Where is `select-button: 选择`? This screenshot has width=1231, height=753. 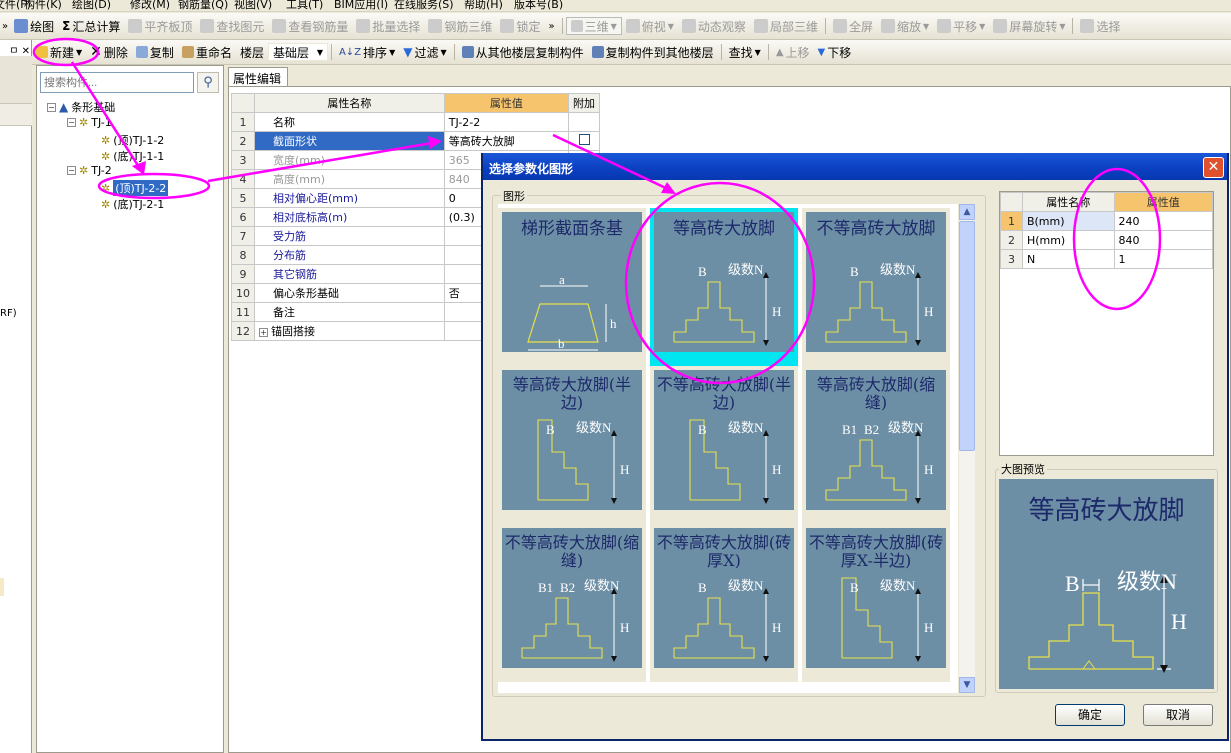 select-button: 选择 is located at coordinates (1100, 26).